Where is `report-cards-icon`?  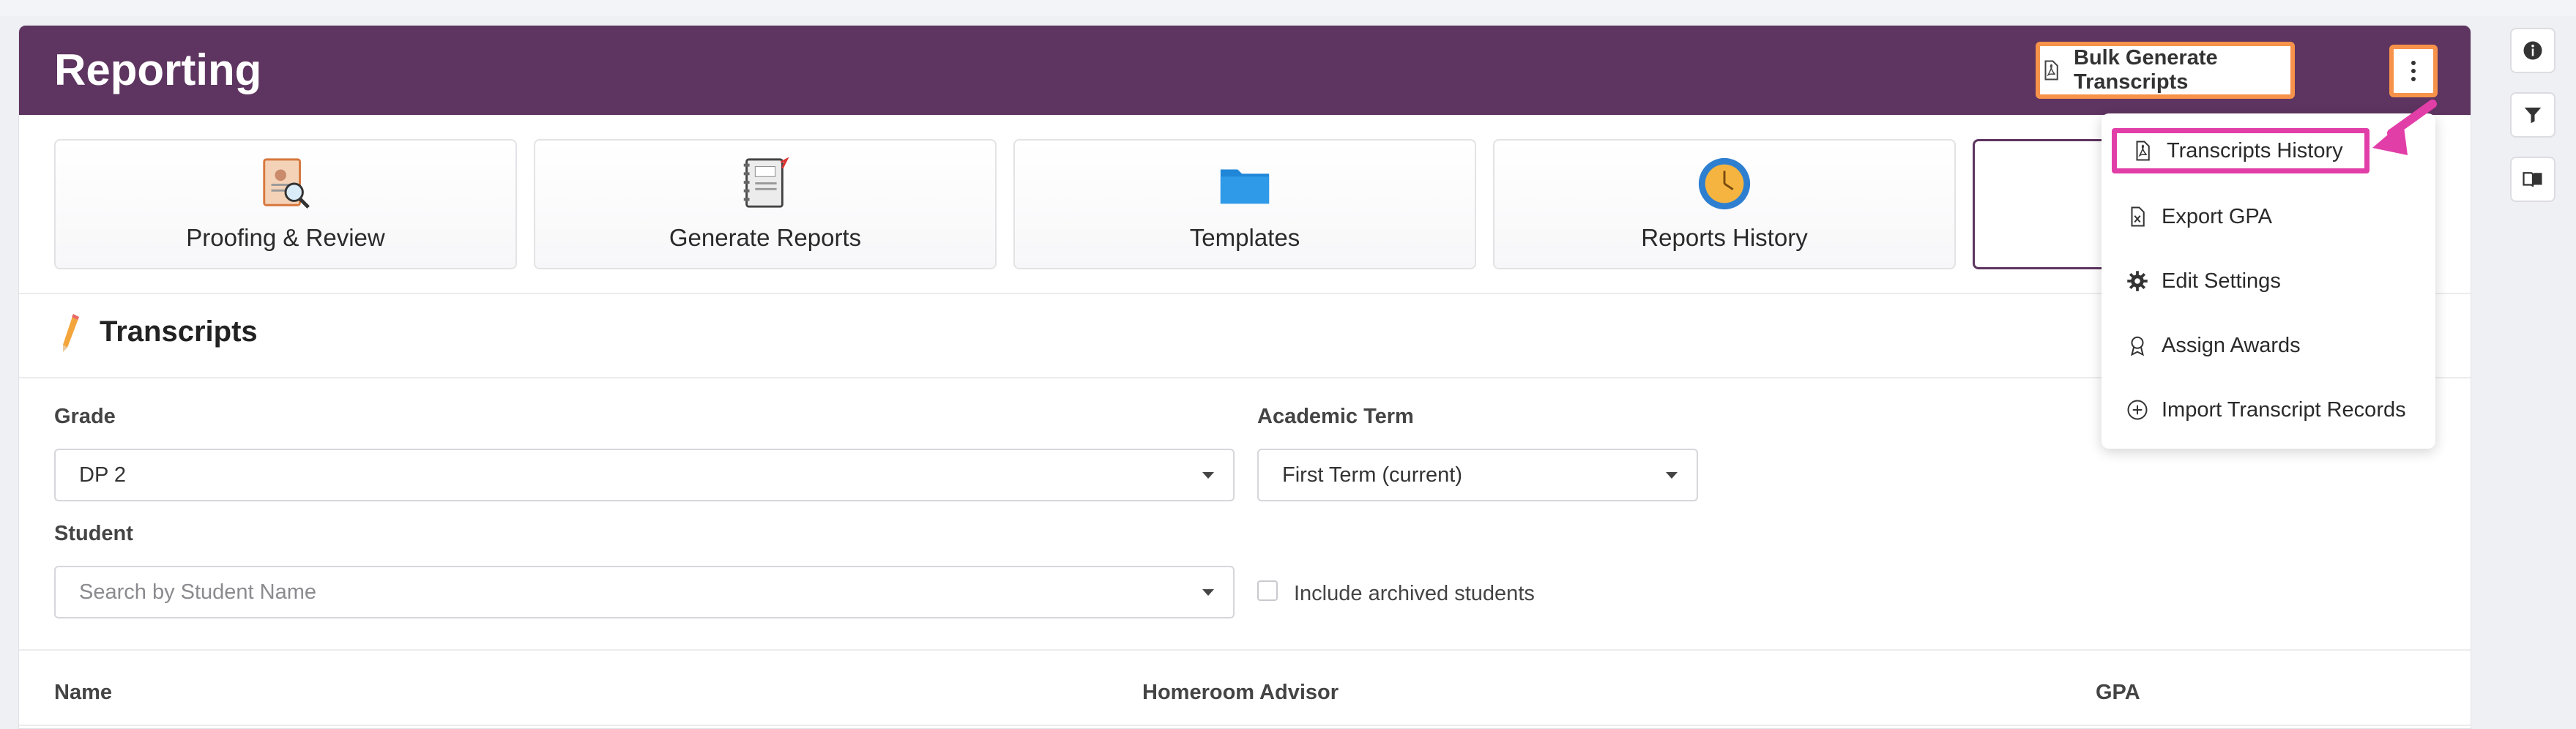
report-cards-icon is located at coordinates (766, 182).